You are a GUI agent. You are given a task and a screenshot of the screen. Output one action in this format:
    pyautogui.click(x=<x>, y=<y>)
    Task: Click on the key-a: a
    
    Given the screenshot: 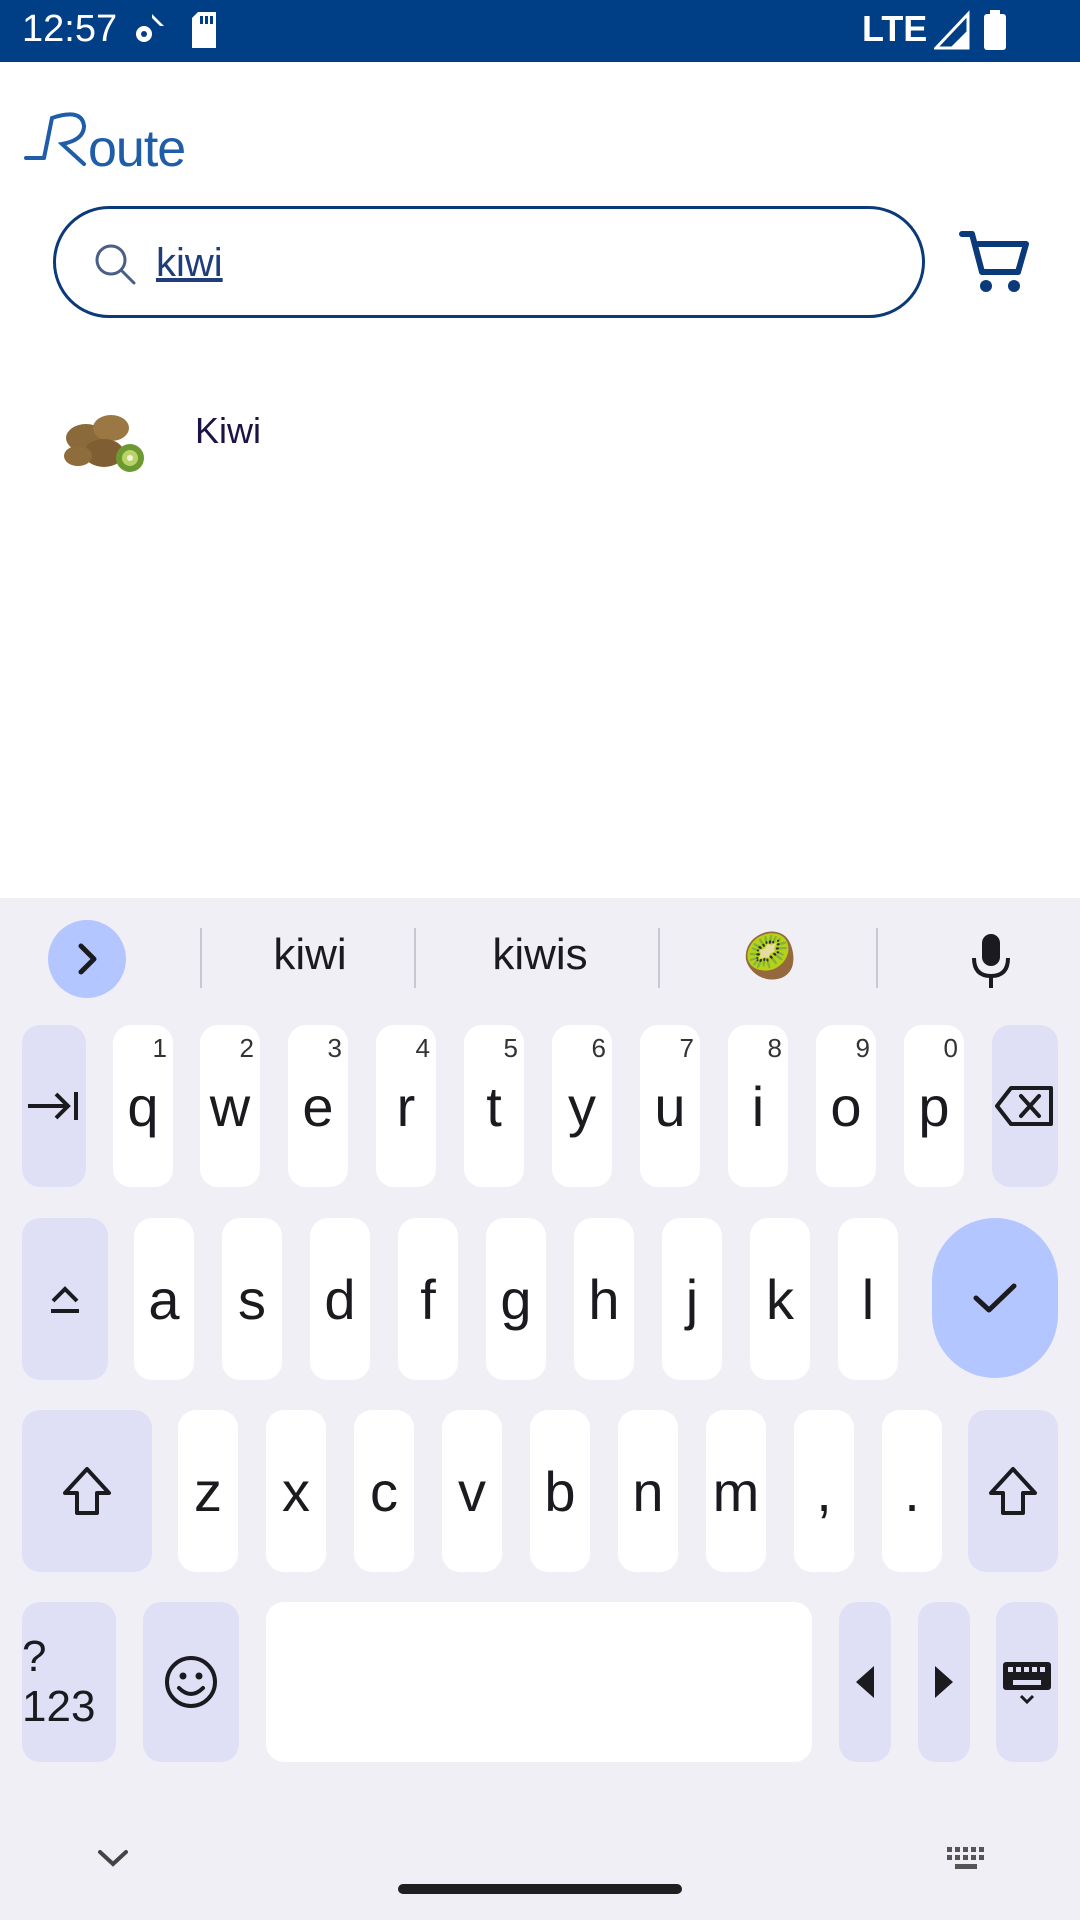 What is the action you would take?
    pyautogui.click(x=164, y=1299)
    